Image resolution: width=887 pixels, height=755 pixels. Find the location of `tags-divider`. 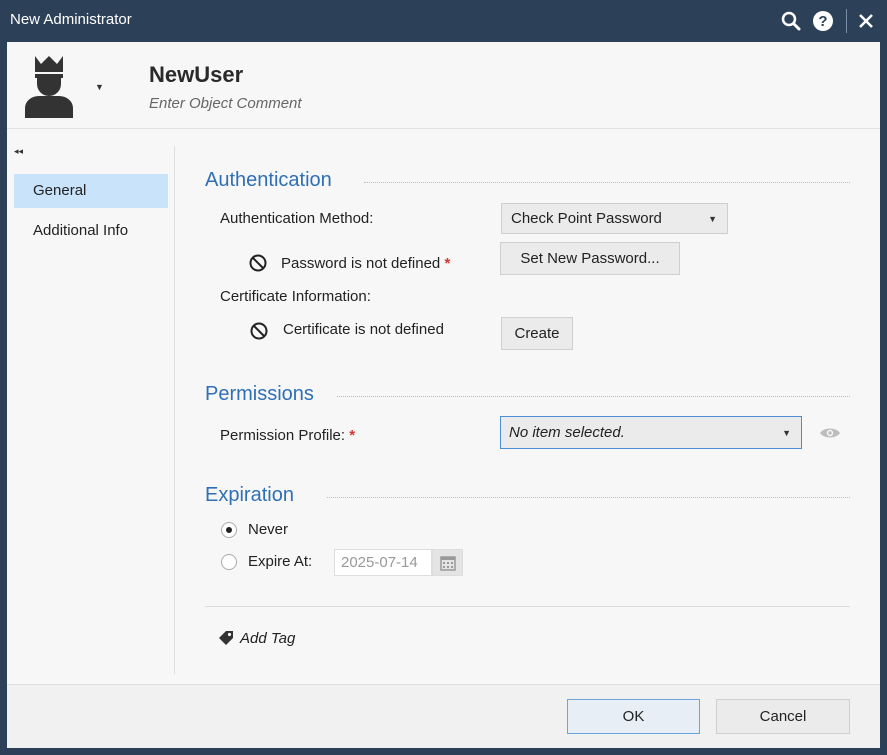

tags-divider is located at coordinates (527, 606).